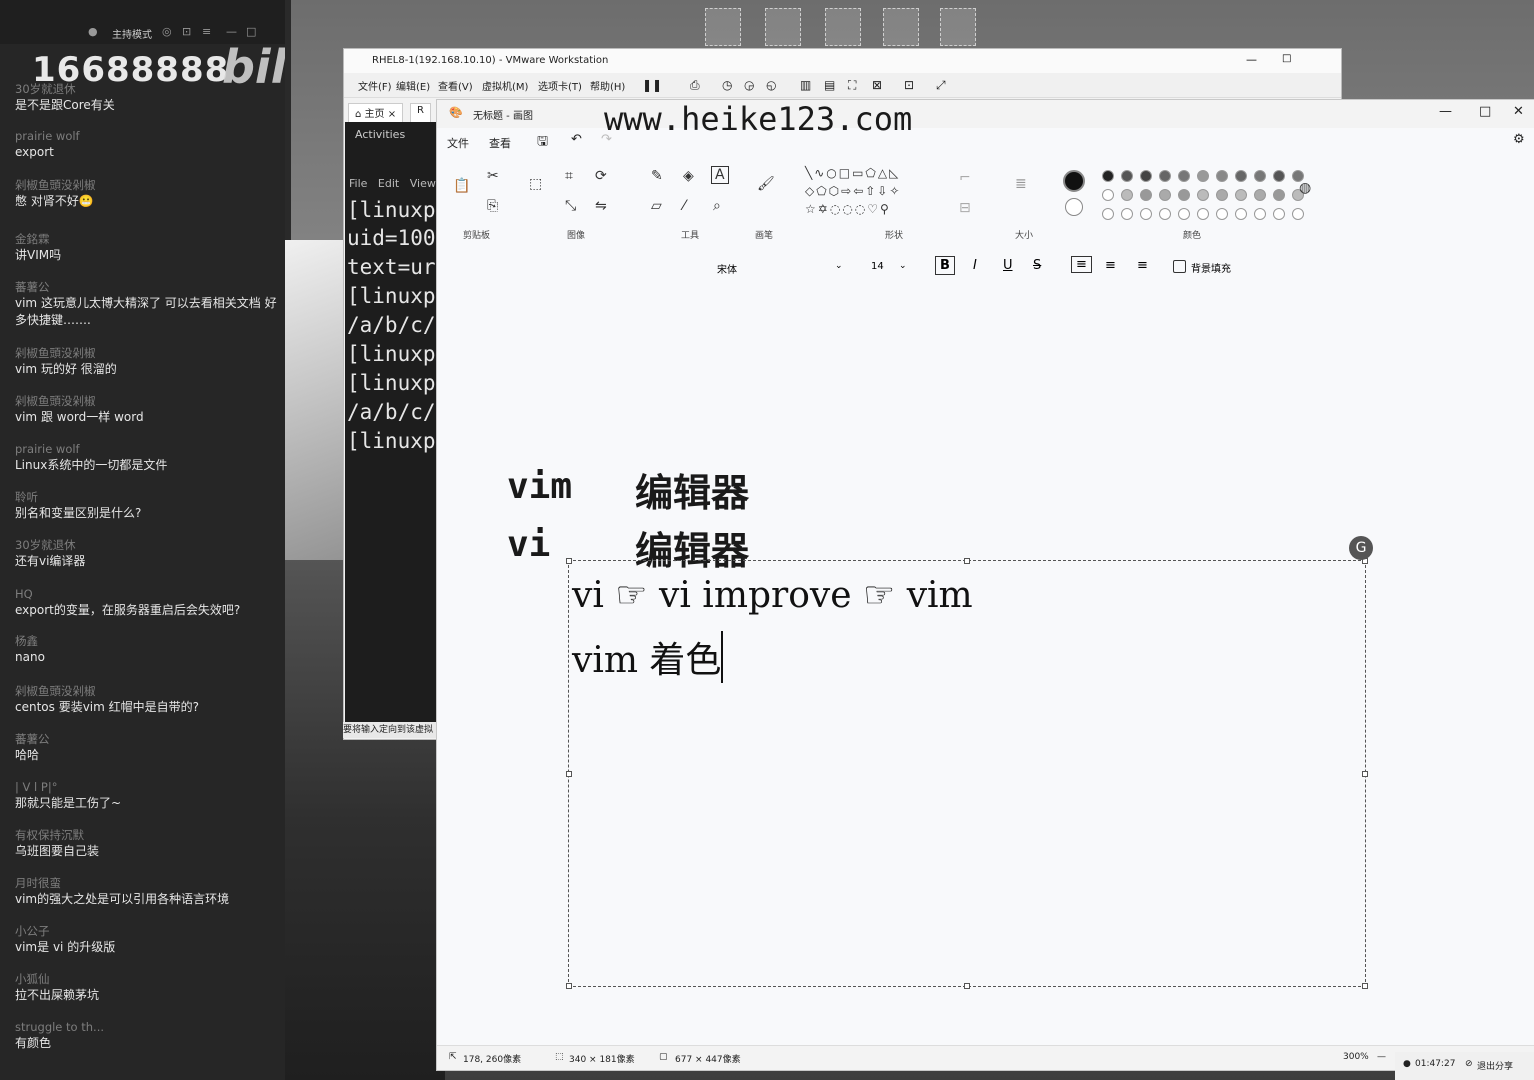  Describe the element at coordinates (1179, 266) in the screenshot. I see `bg-fill-checkbox` at that location.